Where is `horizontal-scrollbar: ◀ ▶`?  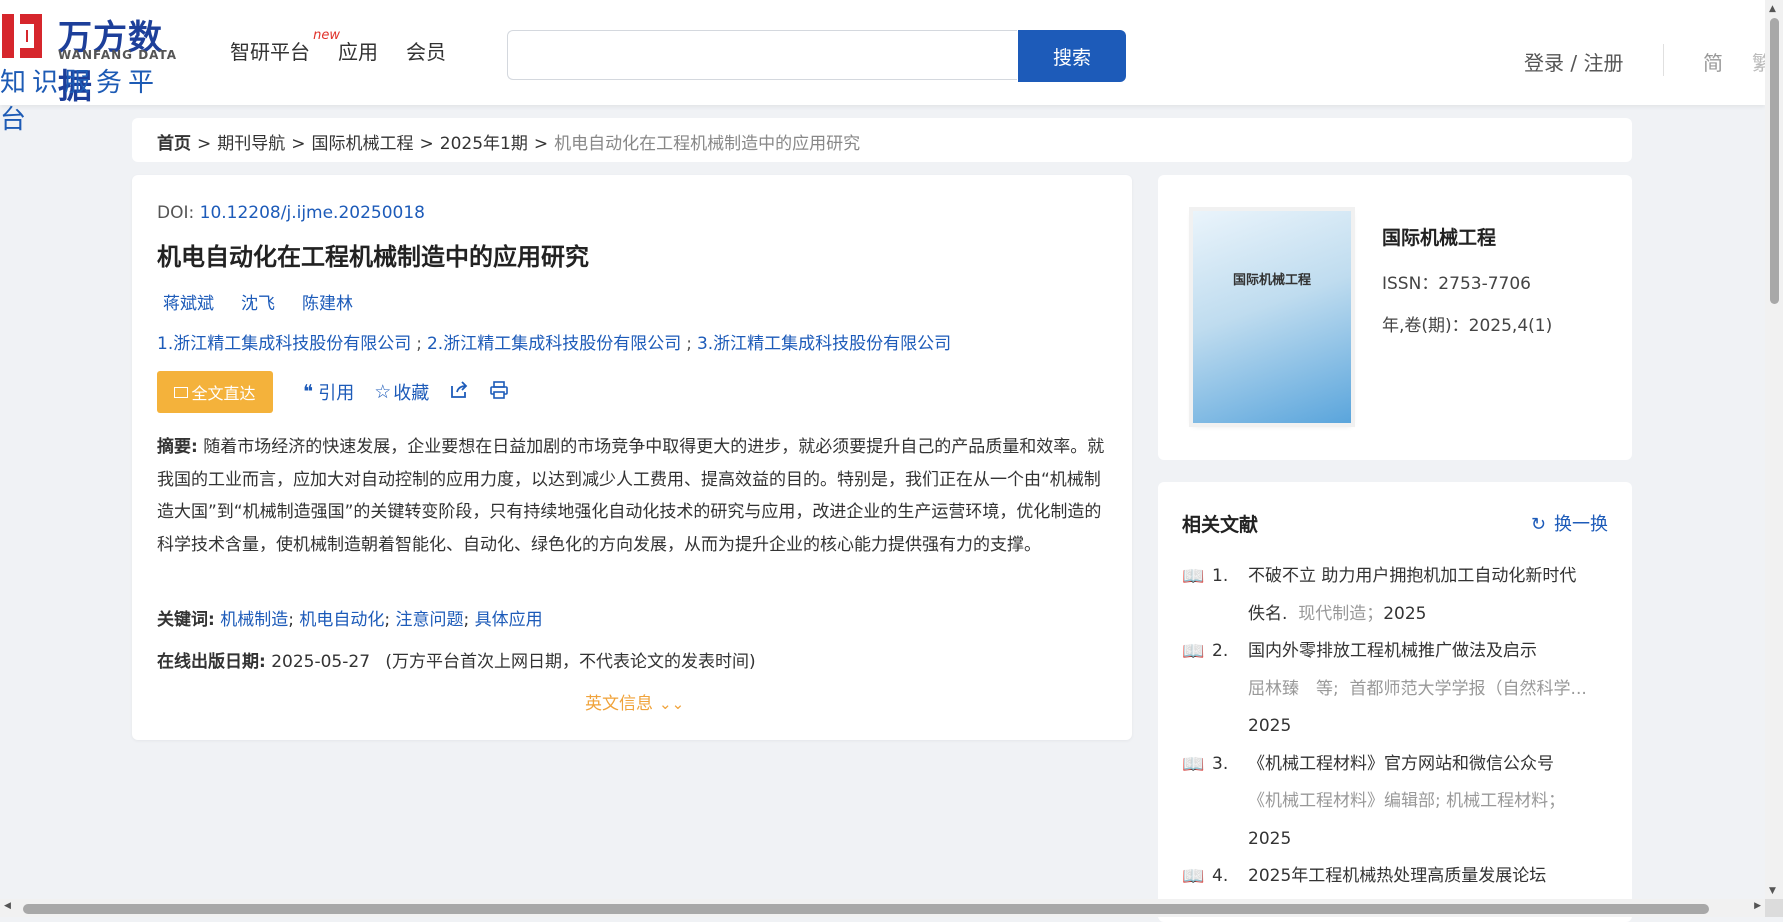 horizontal-scrollbar: ◀ ▶ is located at coordinates (882, 908).